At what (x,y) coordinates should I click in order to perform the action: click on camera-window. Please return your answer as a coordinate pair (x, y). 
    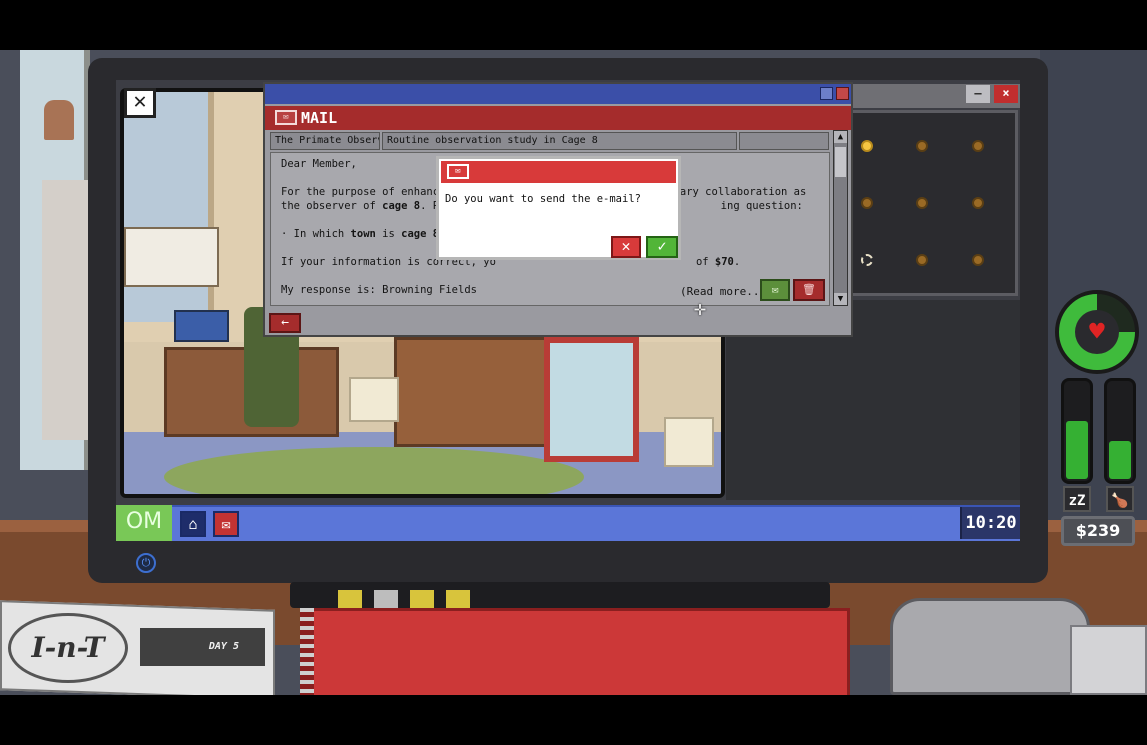
    Looking at the image, I should click on (169, 207).